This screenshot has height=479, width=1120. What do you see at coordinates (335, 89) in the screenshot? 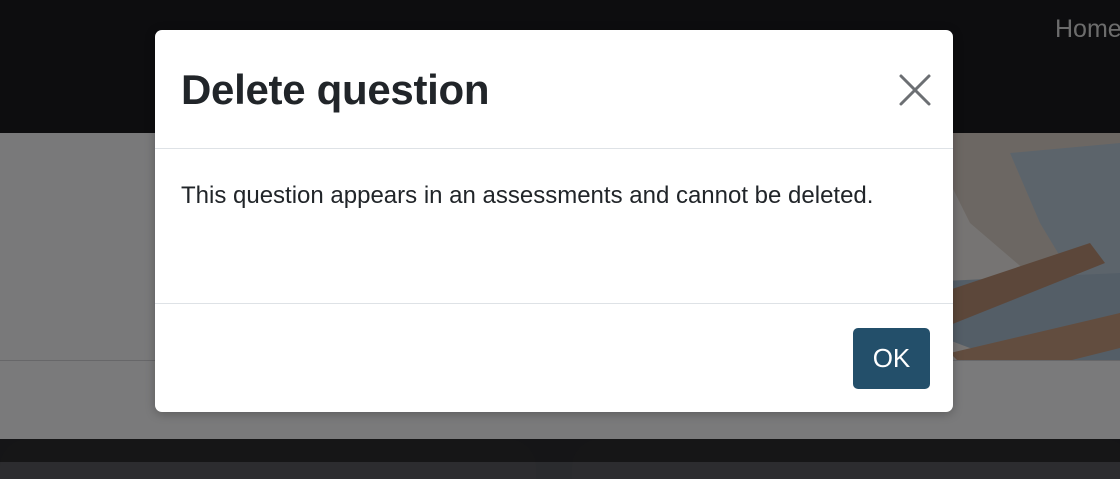
I see `modal-title: Delete question` at bounding box center [335, 89].